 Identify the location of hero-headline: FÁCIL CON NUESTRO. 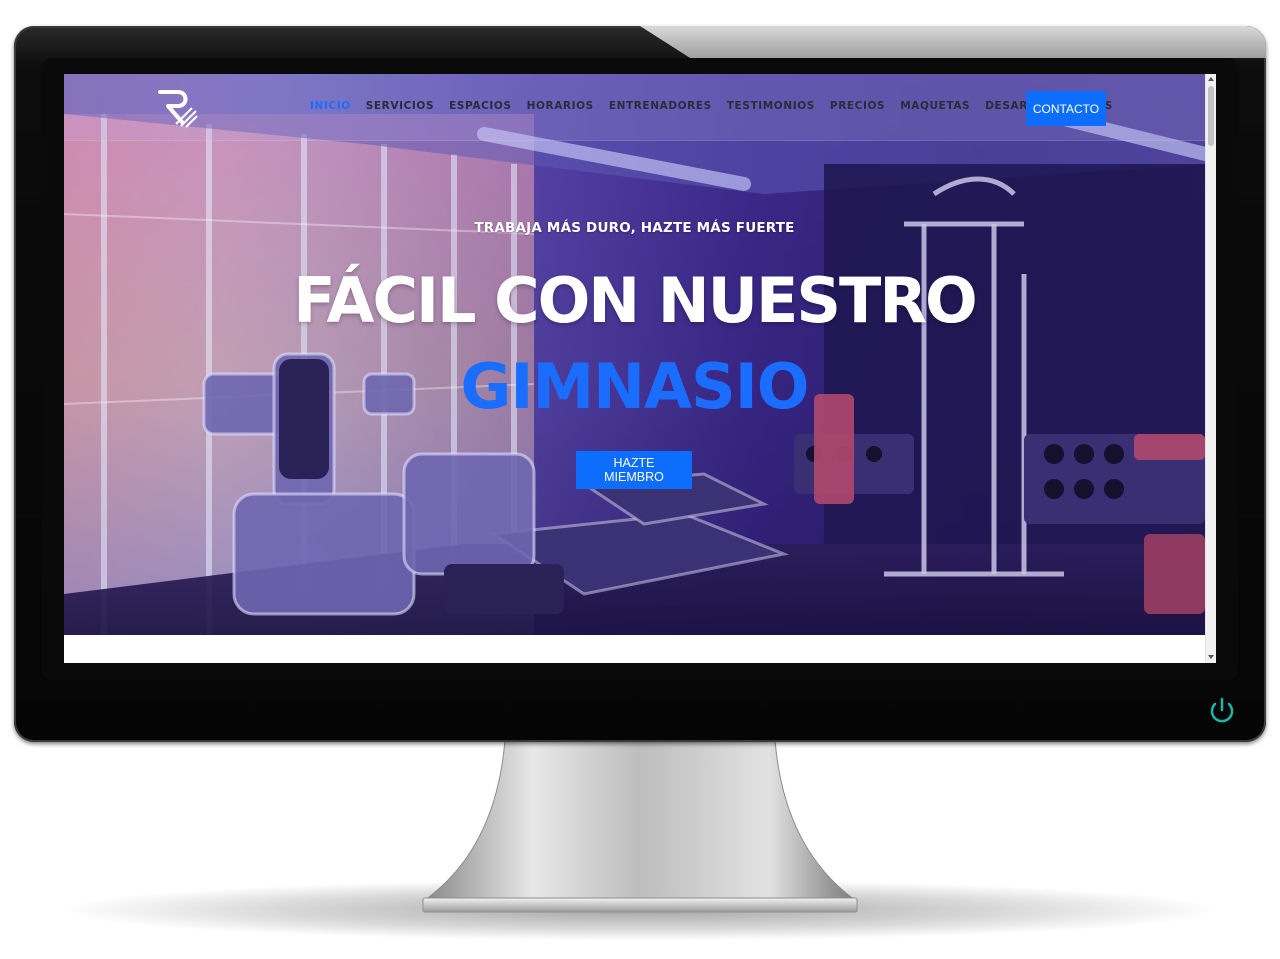
(635, 300).